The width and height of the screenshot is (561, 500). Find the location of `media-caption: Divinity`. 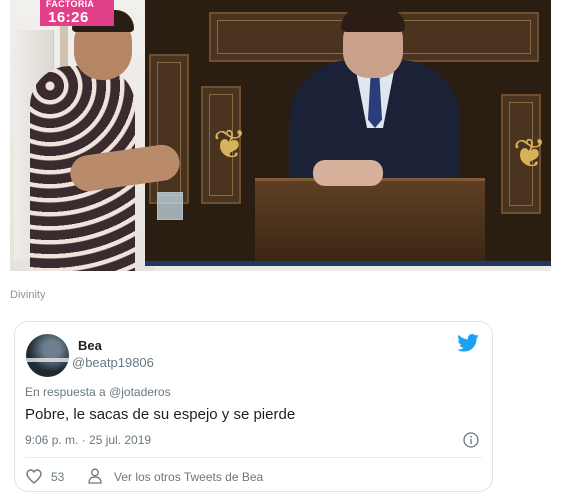

media-caption: Divinity is located at coordinates (28, 295).